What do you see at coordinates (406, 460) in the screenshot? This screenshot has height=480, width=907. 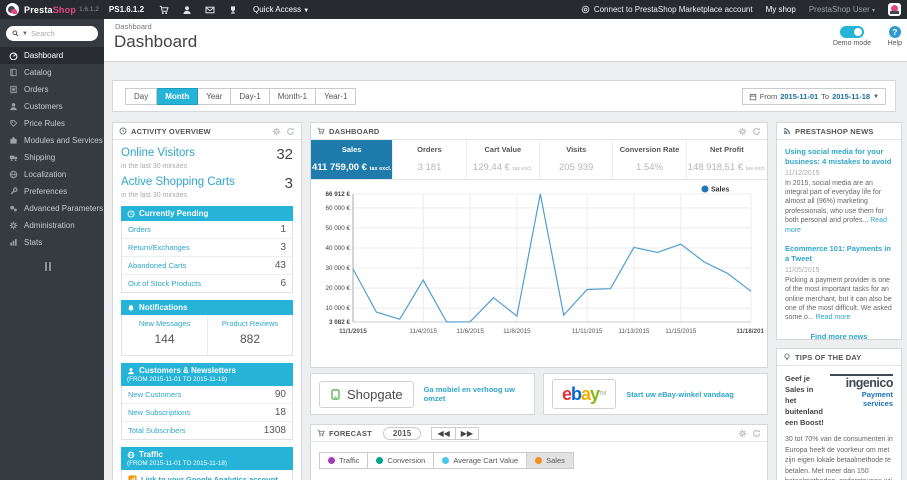 I see `legend-label: Conversion` at bounding box center [406, 460].